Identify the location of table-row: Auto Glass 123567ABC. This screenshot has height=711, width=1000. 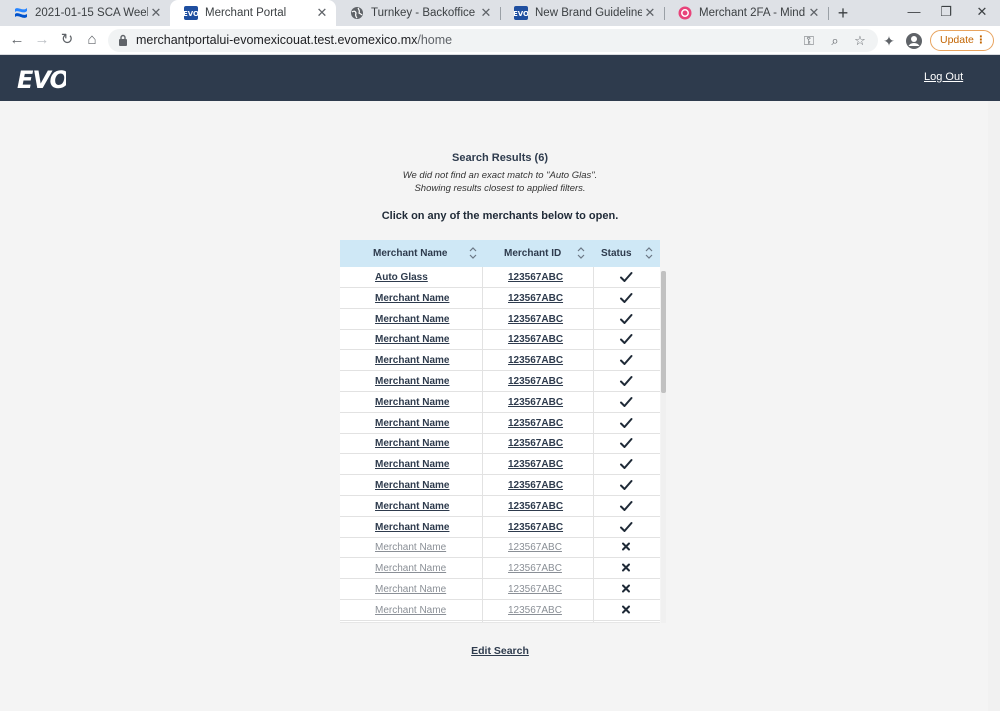
(500, 277).